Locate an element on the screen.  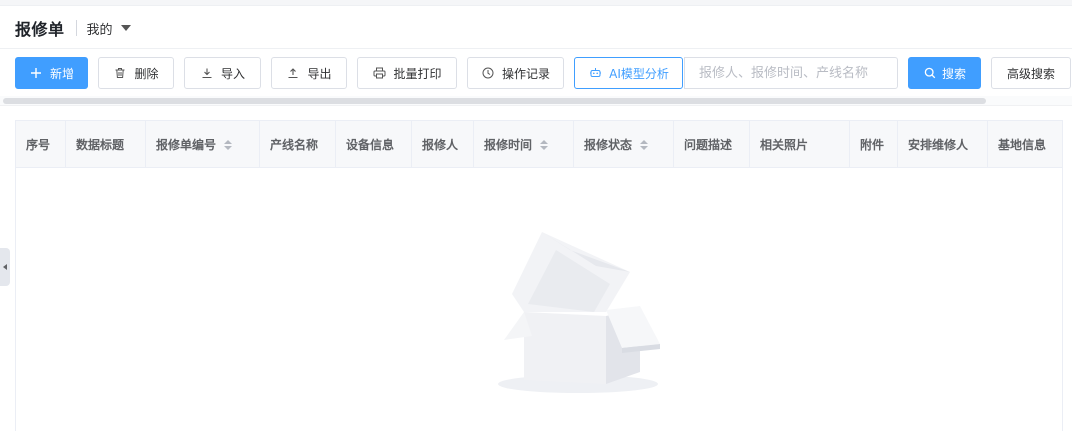
column-header-label: 报修人 is located at coordinates (440, 145).